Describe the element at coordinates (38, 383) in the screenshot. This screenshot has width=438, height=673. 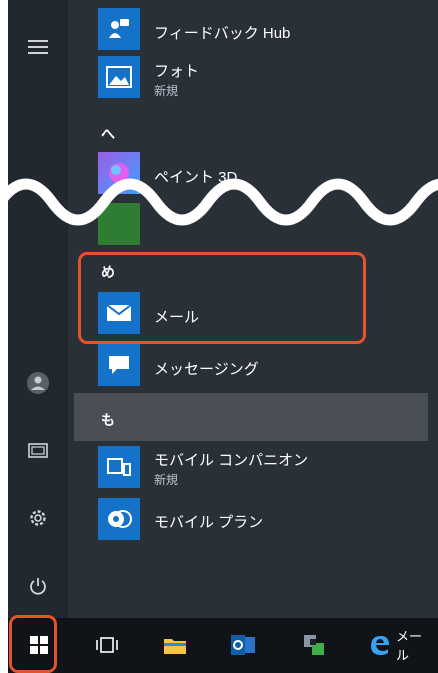
I see `user-avatar-icon` at that location.